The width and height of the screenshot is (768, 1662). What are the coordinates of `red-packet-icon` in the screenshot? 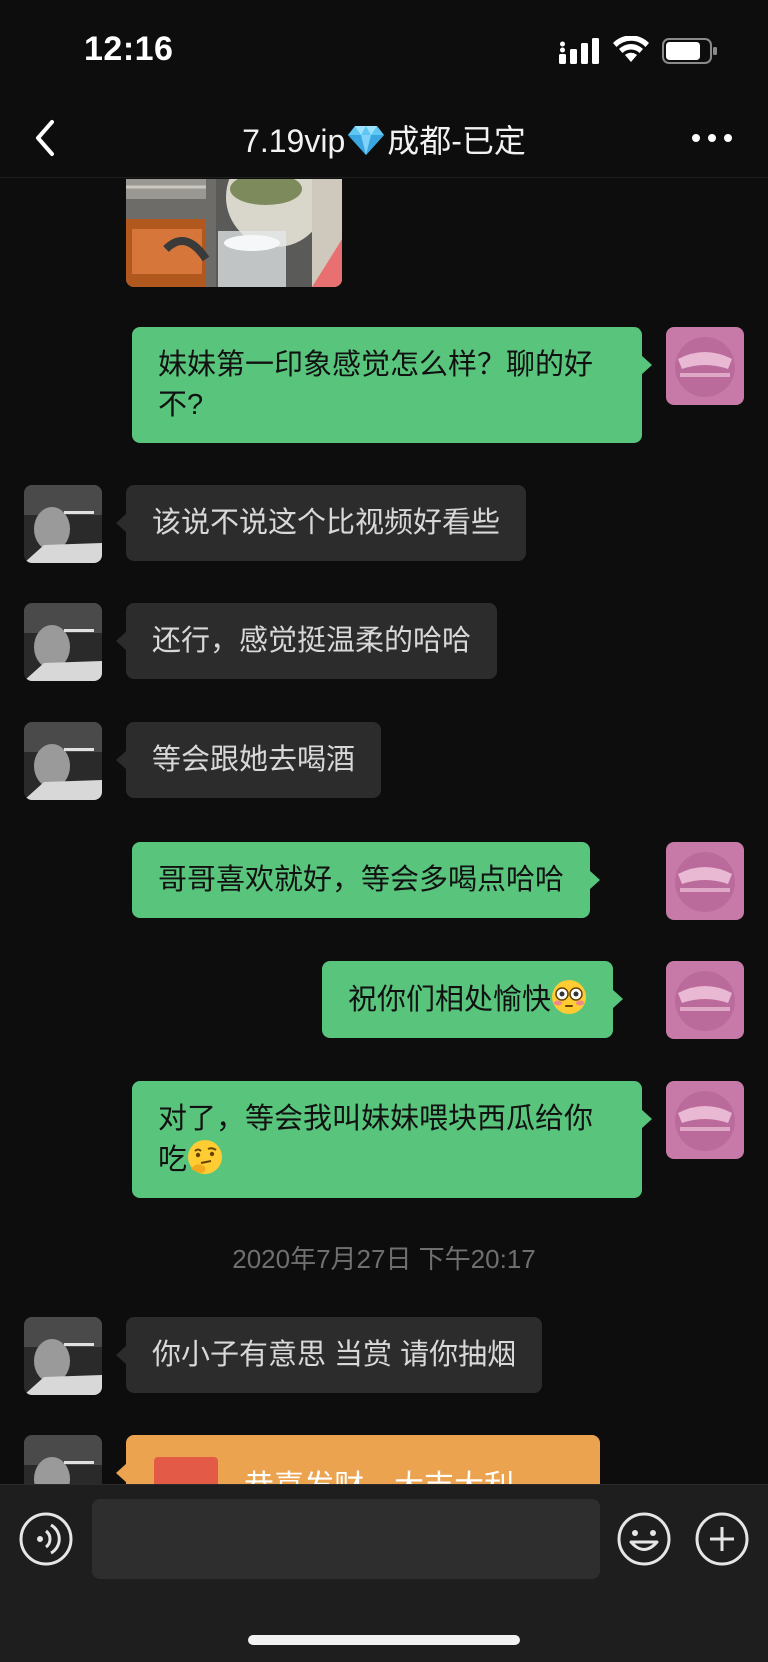 It's located at (186, 1470).